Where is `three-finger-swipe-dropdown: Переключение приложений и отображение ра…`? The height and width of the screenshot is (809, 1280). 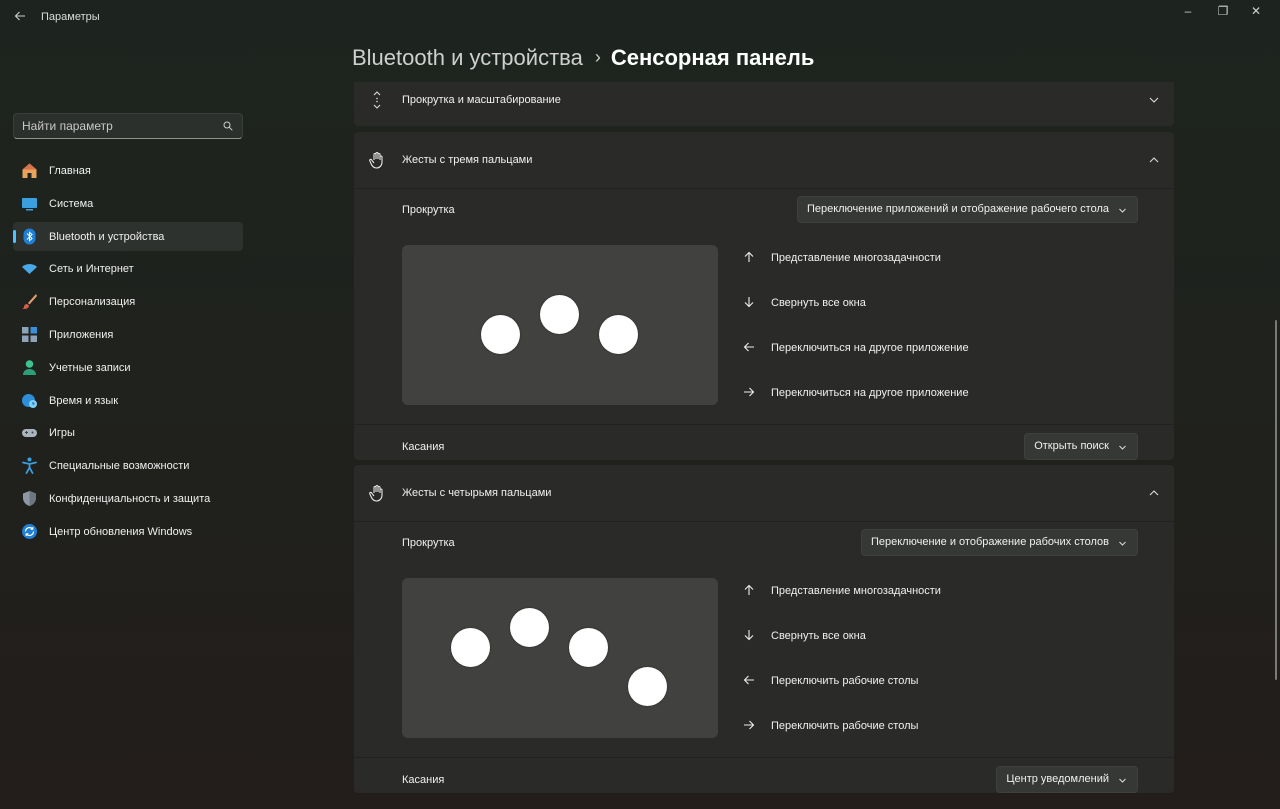
three-finger-swipe-dropdown: Переключение приложений и отображение ра… is located at coordinates (967, 209).